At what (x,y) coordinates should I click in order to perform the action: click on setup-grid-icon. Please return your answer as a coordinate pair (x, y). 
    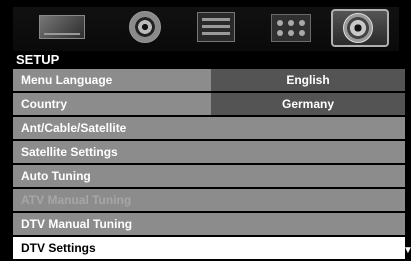
    Looking at the image, I should click on (291, 28).